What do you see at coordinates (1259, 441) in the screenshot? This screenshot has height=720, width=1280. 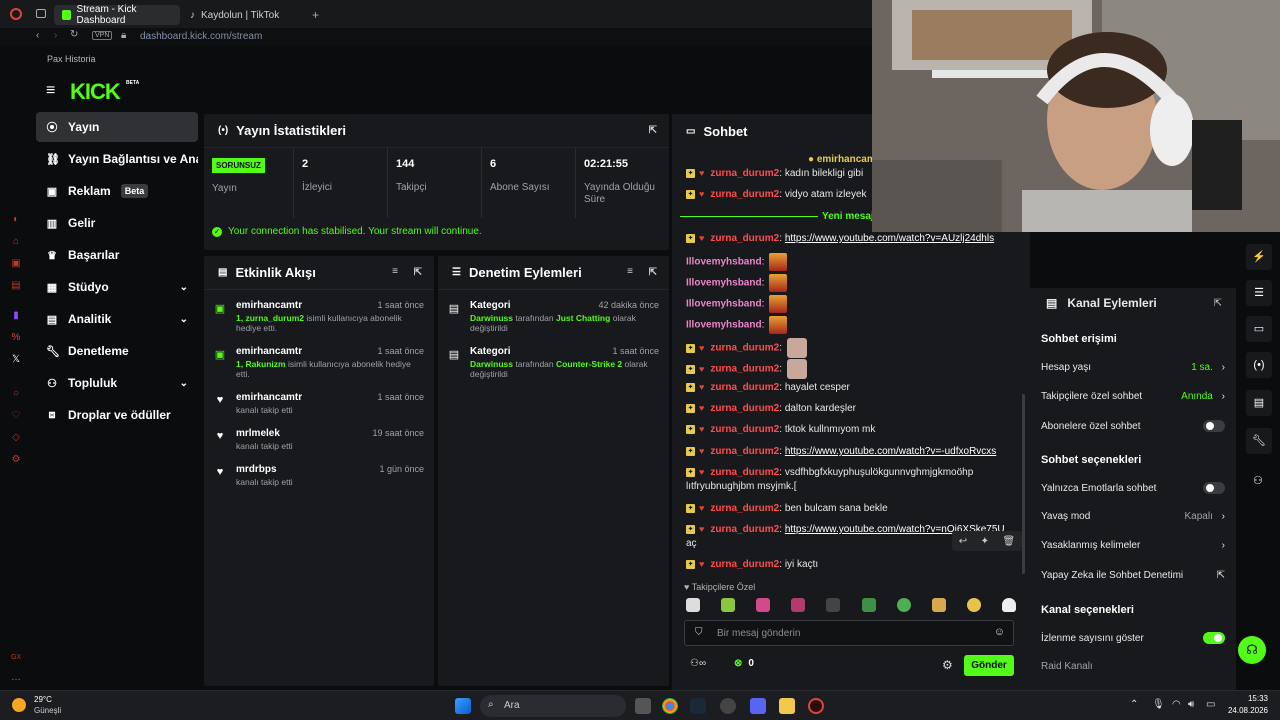 I see `wrench-icon: 🔧︎` at bounding box center [1259, 441].